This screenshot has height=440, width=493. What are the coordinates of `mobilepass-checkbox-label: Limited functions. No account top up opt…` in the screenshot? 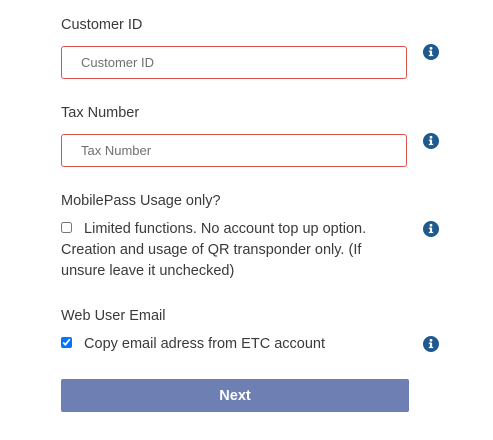 It's located at (213, 250).